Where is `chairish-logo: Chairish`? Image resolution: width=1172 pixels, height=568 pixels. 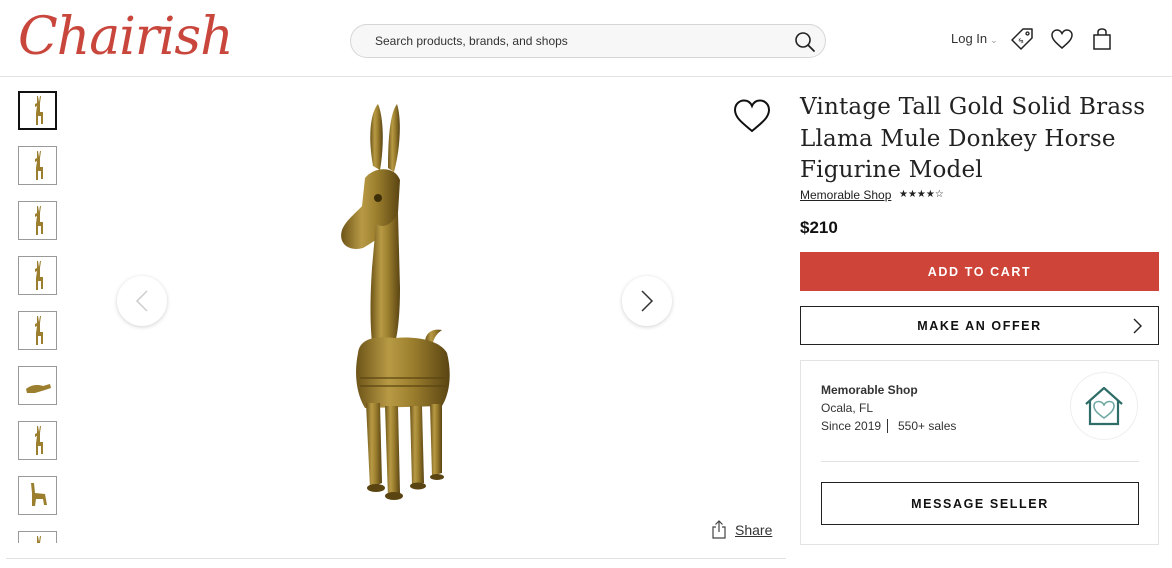 chairish-logo: Chairish is located at coordinates (126, 37).